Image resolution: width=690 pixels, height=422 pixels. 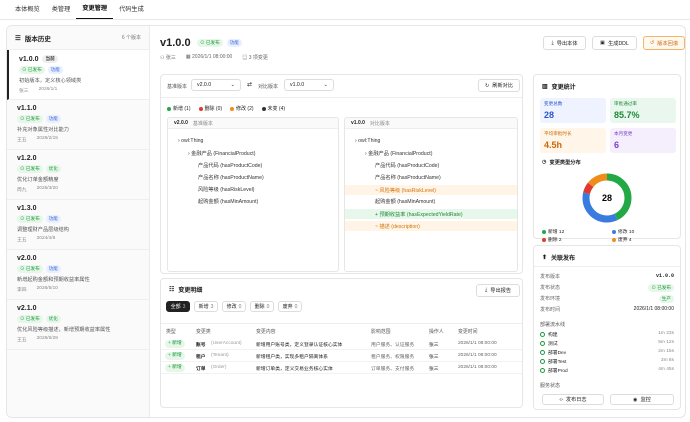 I want to click on pipeline-step: 部署Prod 4m 45s, so click(x=607, y=370).